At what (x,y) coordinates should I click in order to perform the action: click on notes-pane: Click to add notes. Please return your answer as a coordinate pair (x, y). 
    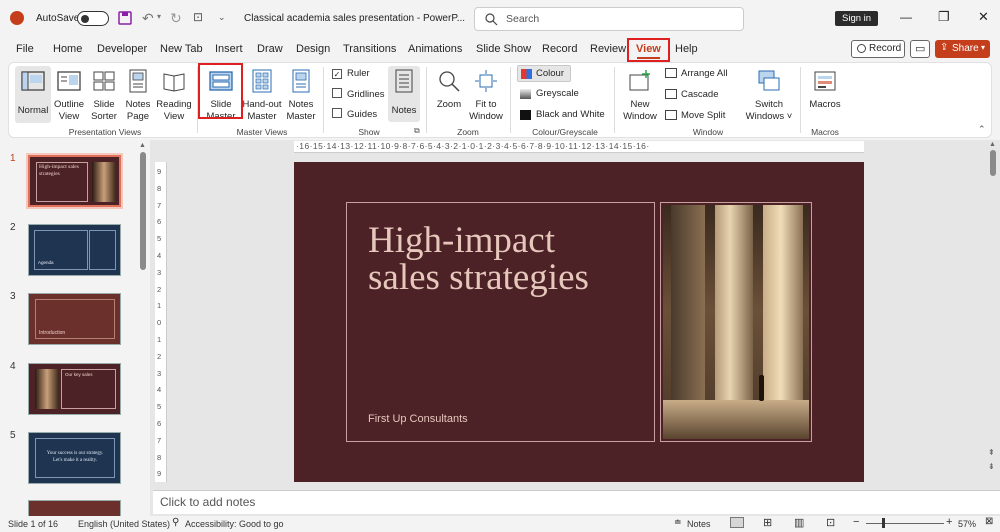
    Looking at the image, I should click on (576, 502).